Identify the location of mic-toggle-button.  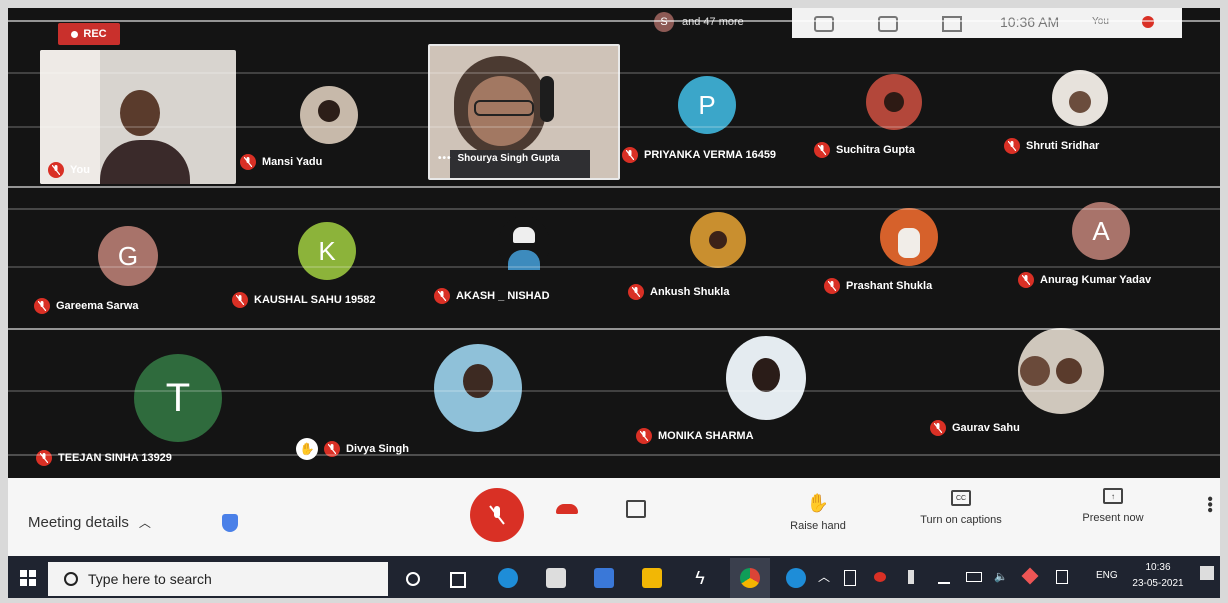
(497, 515).